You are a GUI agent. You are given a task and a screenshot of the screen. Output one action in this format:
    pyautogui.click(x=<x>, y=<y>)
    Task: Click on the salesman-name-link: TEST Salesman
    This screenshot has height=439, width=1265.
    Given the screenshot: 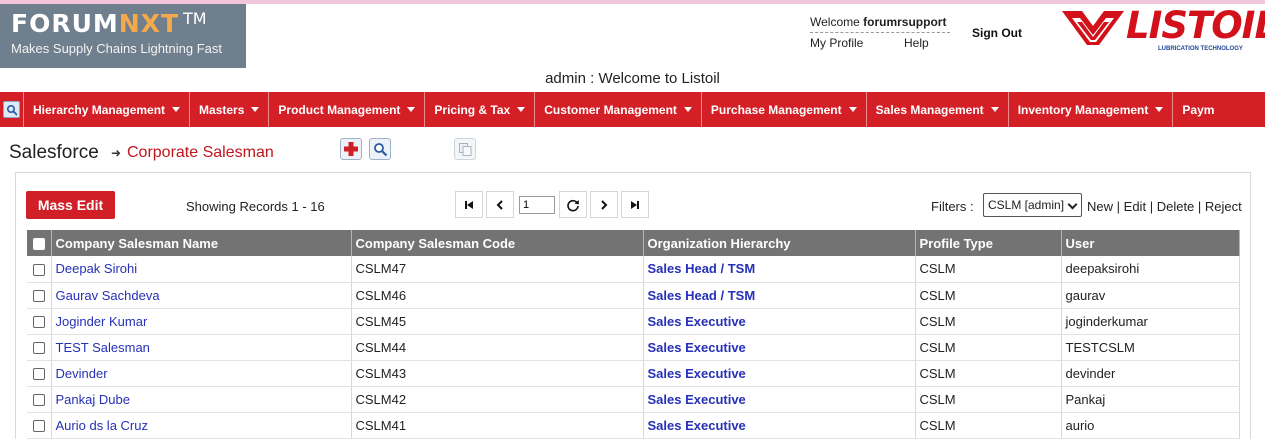 What is the action you would take?
    pyautogui.click(x=103, y=347)
    